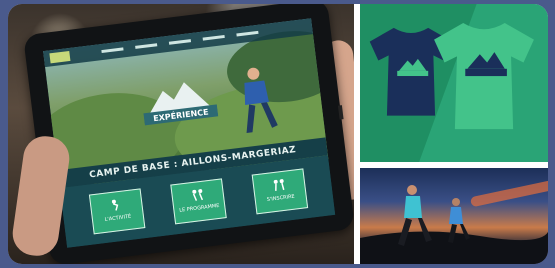 The image size is (555, 268). I want to click on button-label: L'ACTIVITÉ, so click(118, 218).